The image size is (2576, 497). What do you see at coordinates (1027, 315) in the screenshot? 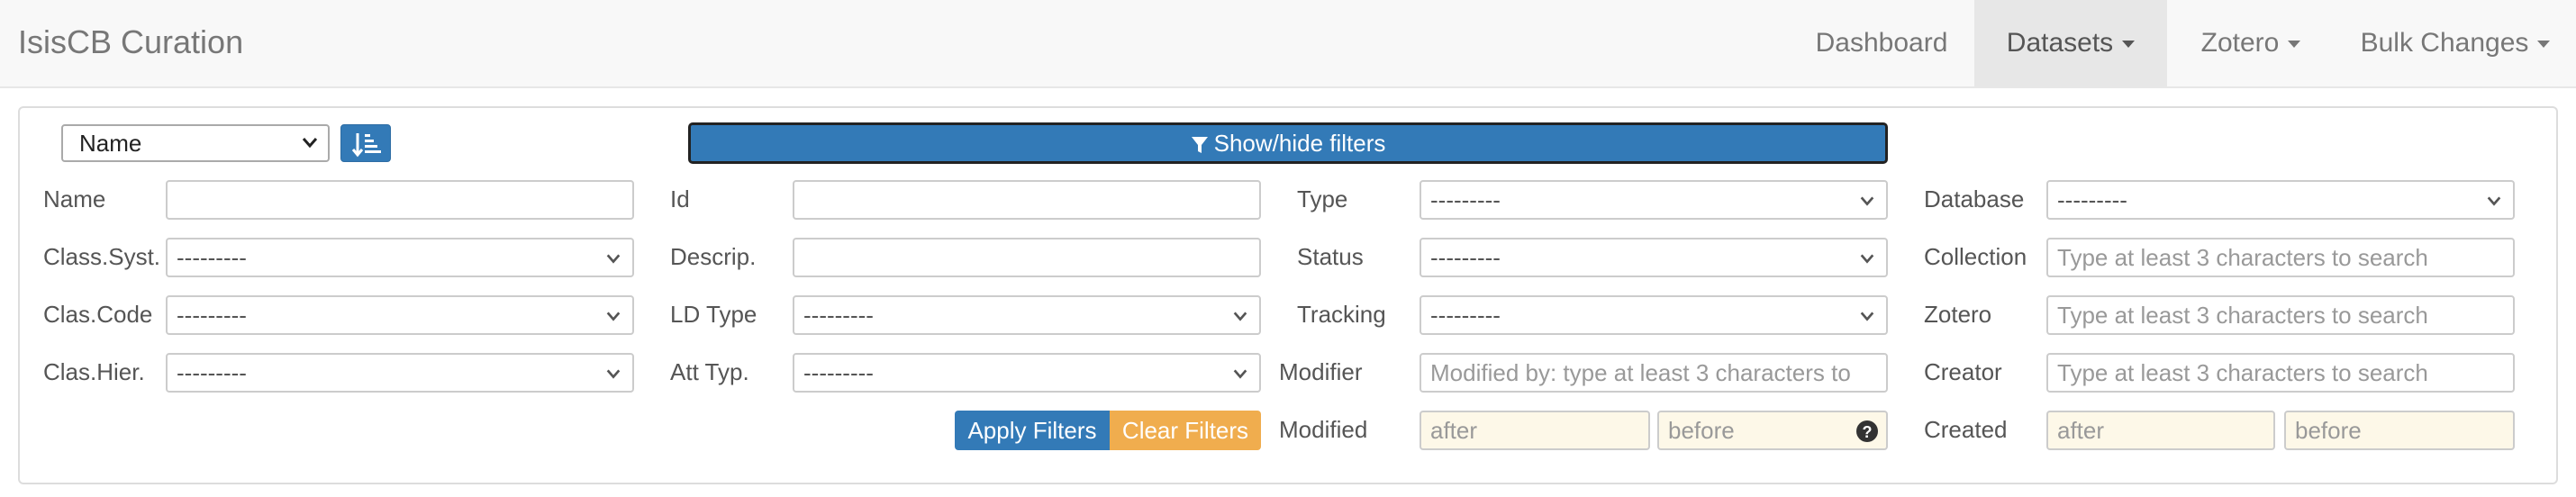
I see `ld-type-select: ---------` at bounding box center [1027, 315].